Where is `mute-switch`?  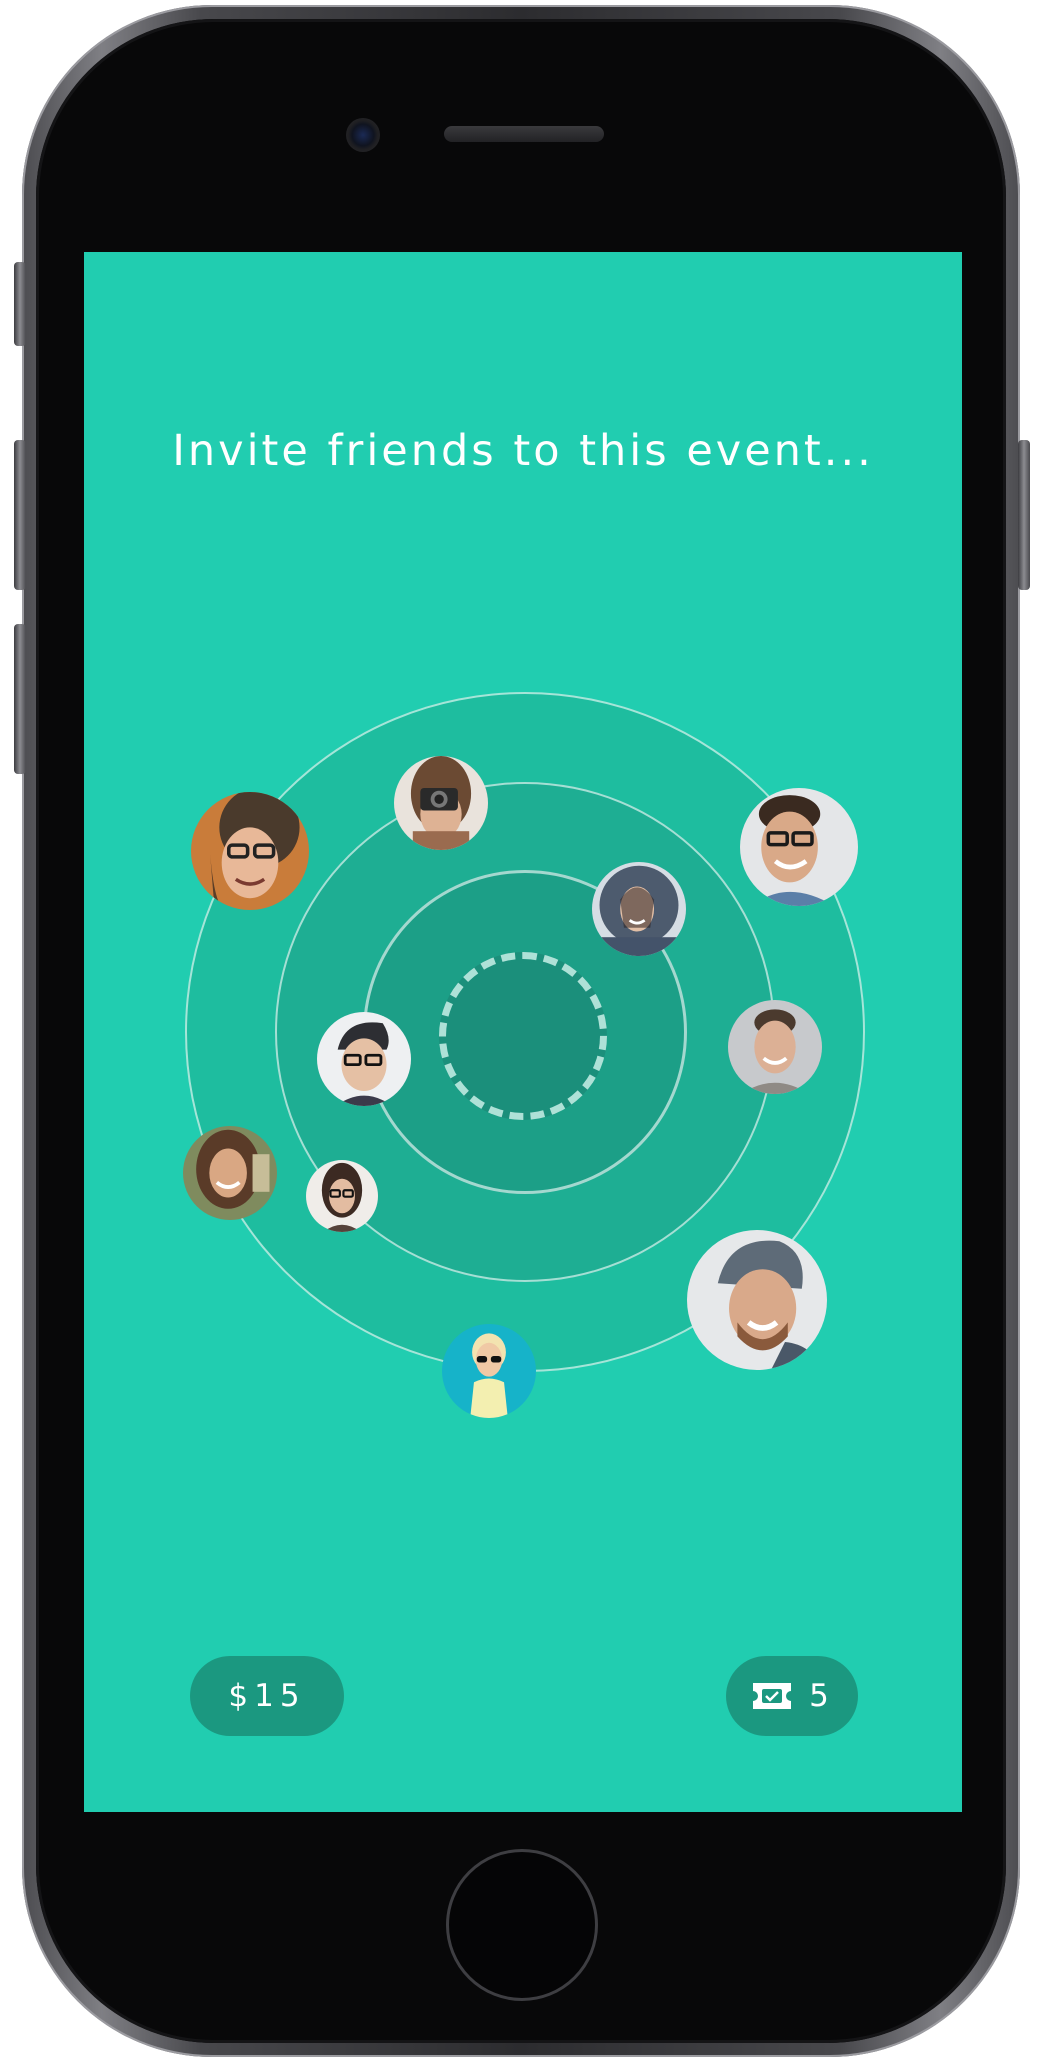
mute-switch is located at coordinates (20, 304).